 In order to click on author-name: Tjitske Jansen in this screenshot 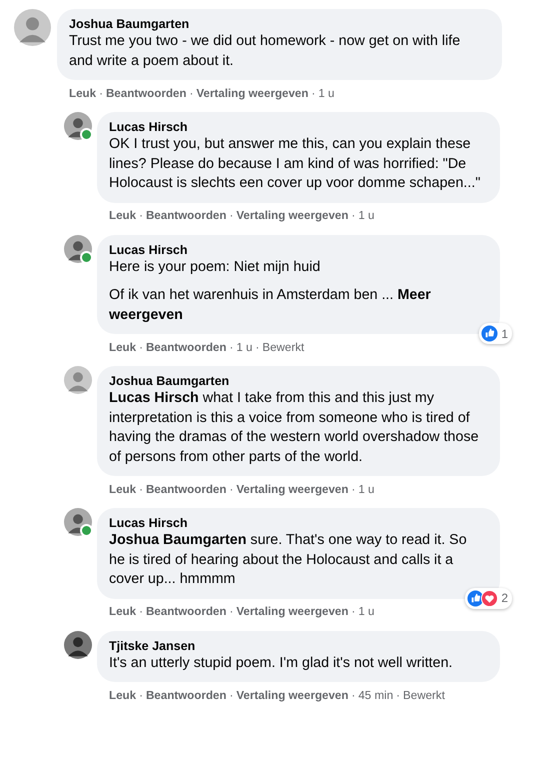, I will do `click(295, 645)`.